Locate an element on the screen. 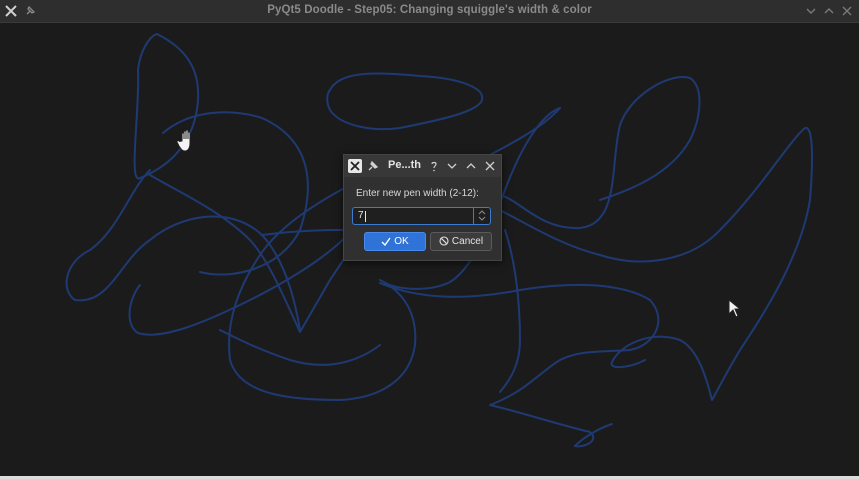 This screenshot has width=859, height=479. ok-button: OK is located at coordinates (395, 241).